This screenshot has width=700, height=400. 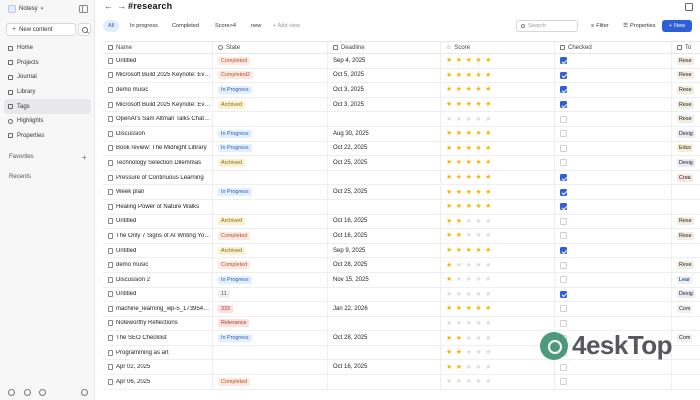 What do you see at coordinates (84, 29) in the screenshot?
I see `sidebar-search-button` at bounding box center [84, 29].